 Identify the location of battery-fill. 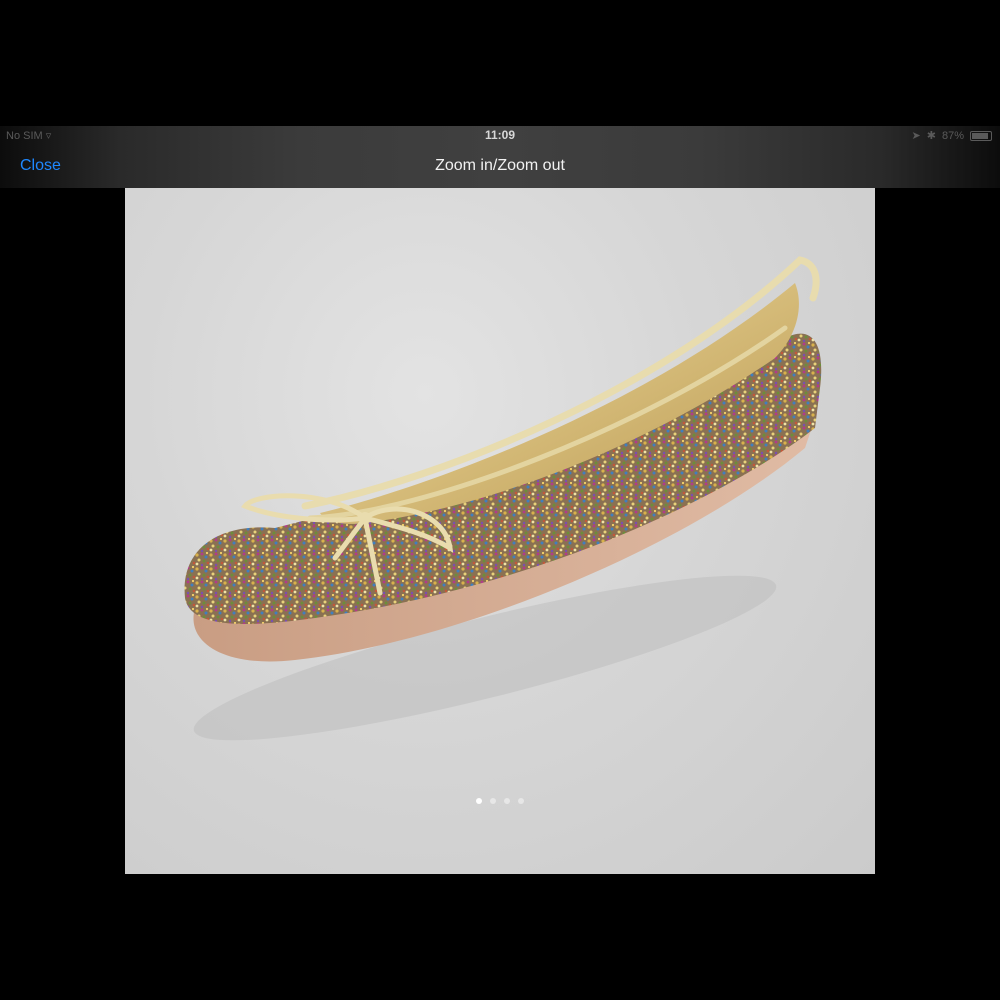
(980, 135).